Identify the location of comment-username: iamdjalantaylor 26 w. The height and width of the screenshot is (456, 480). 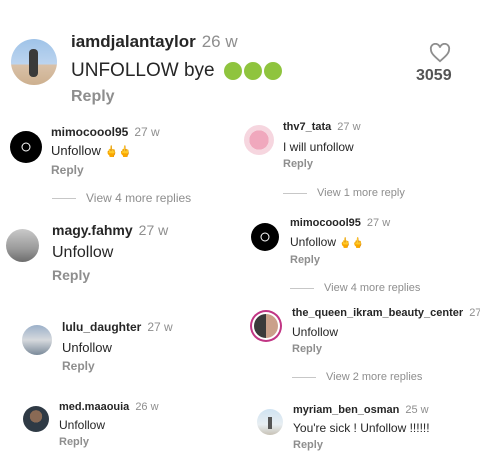
(154, 42).